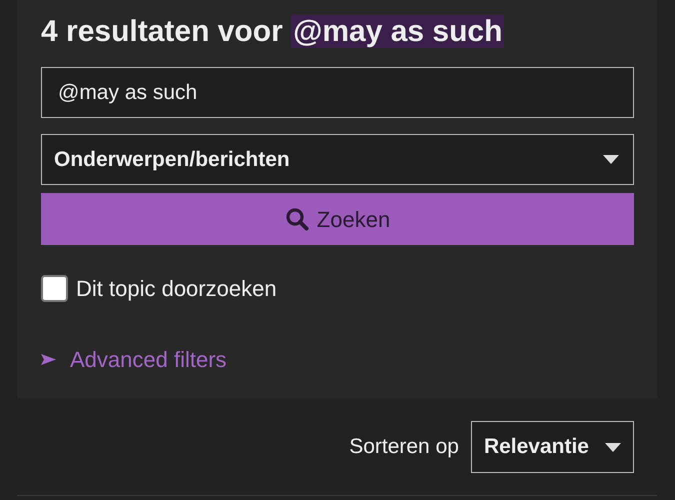 The width and height of the screenshot is (675, 500). I want to click on triangle-icon, so click(48, 359).